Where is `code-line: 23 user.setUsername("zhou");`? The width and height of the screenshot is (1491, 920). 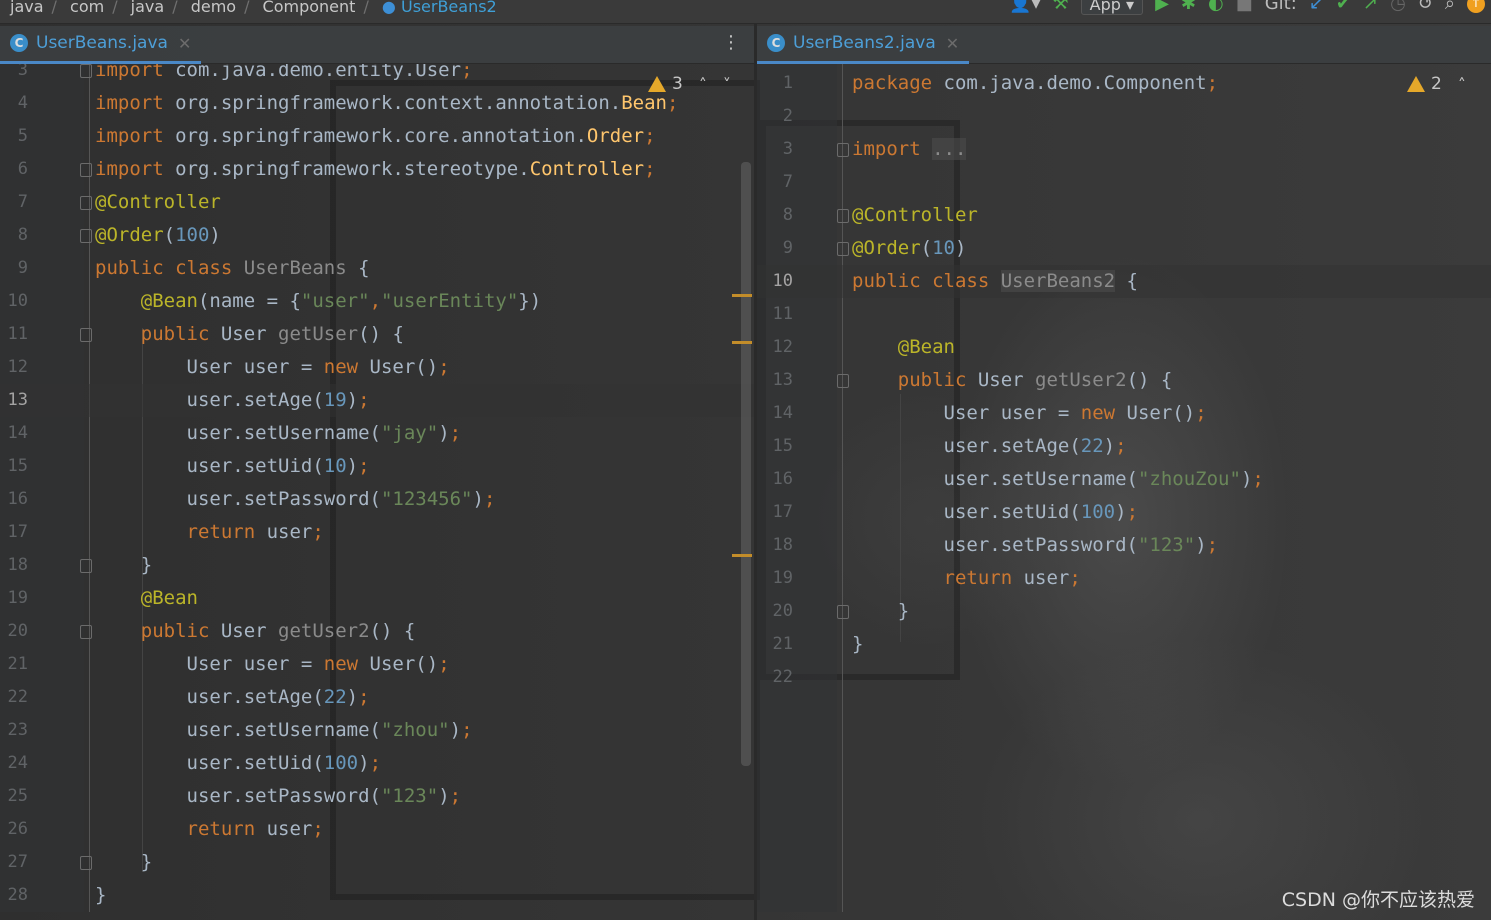 code-line: 23 user.setUsername("zhou"); is located at coordinates (377, 730).